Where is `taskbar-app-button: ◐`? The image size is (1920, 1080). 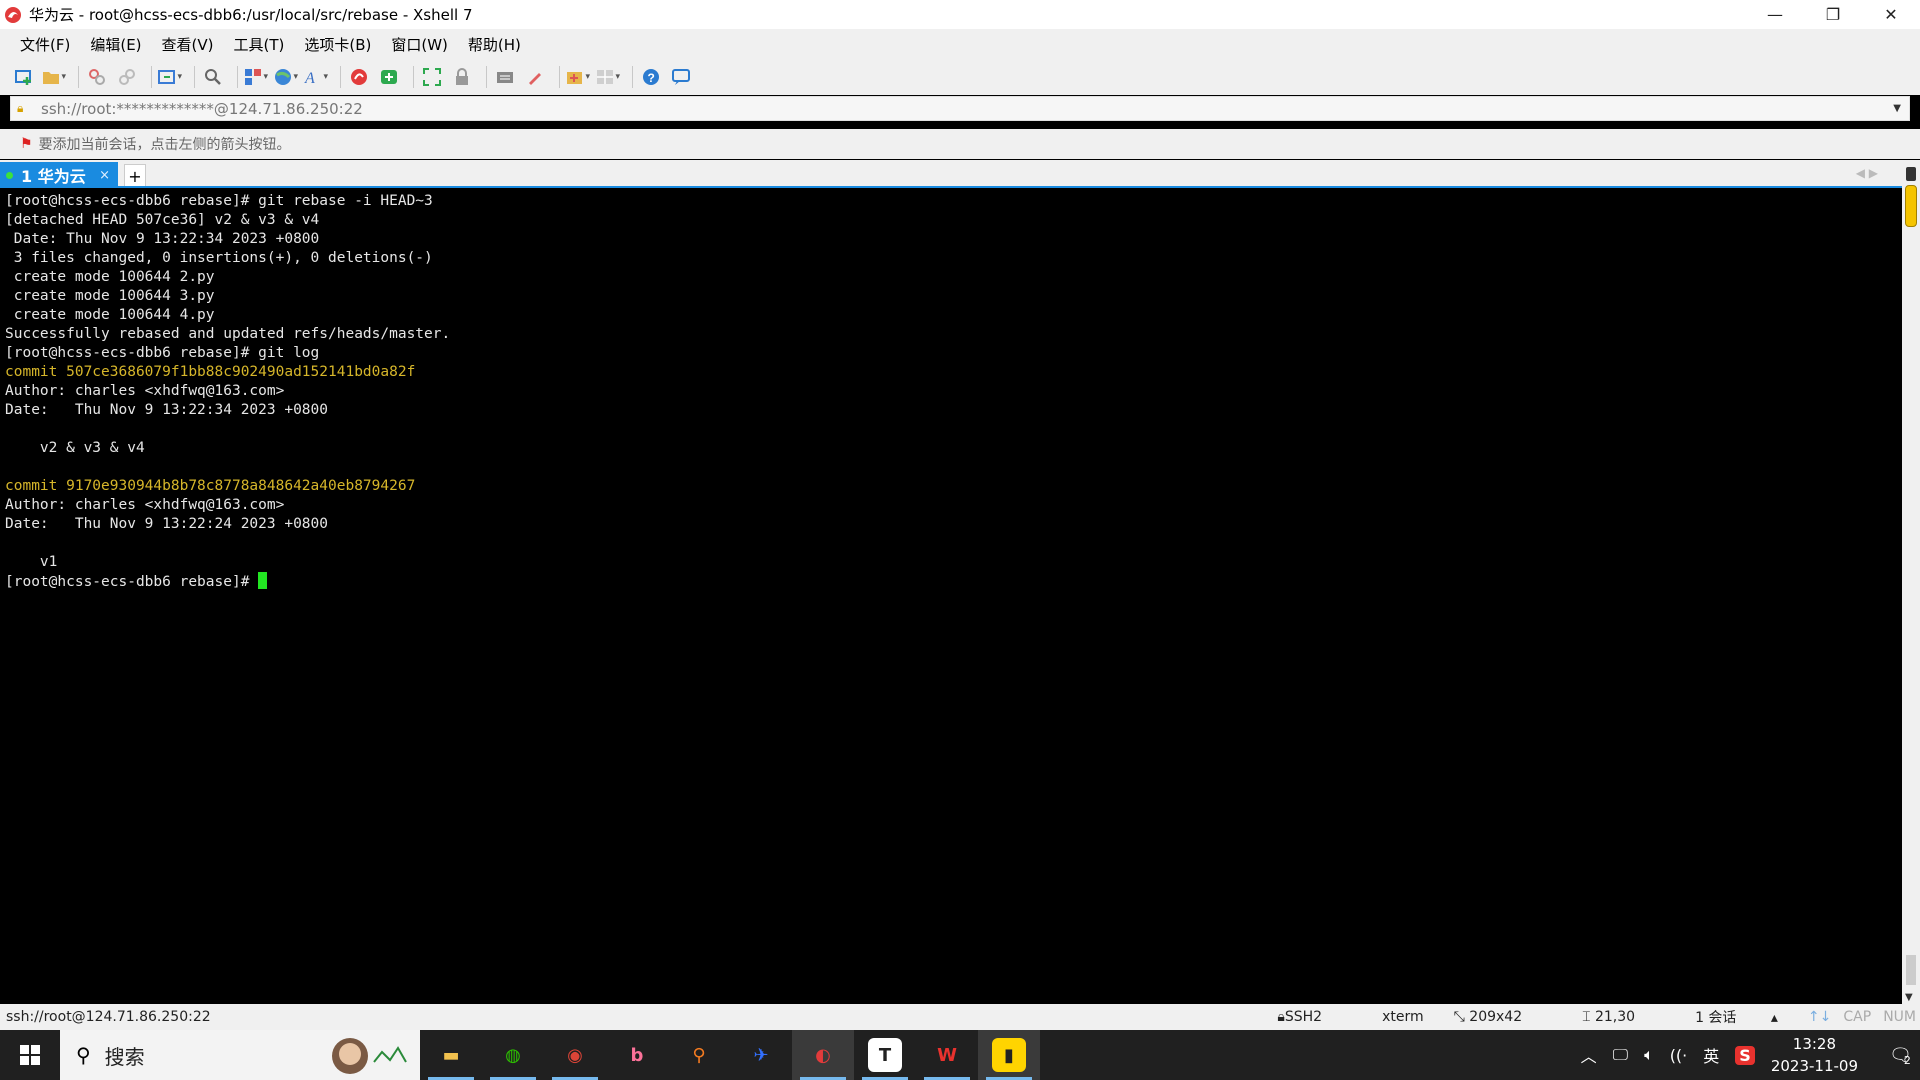 taskbar-app-button: ◐ is located at coordinates (823, 1055).